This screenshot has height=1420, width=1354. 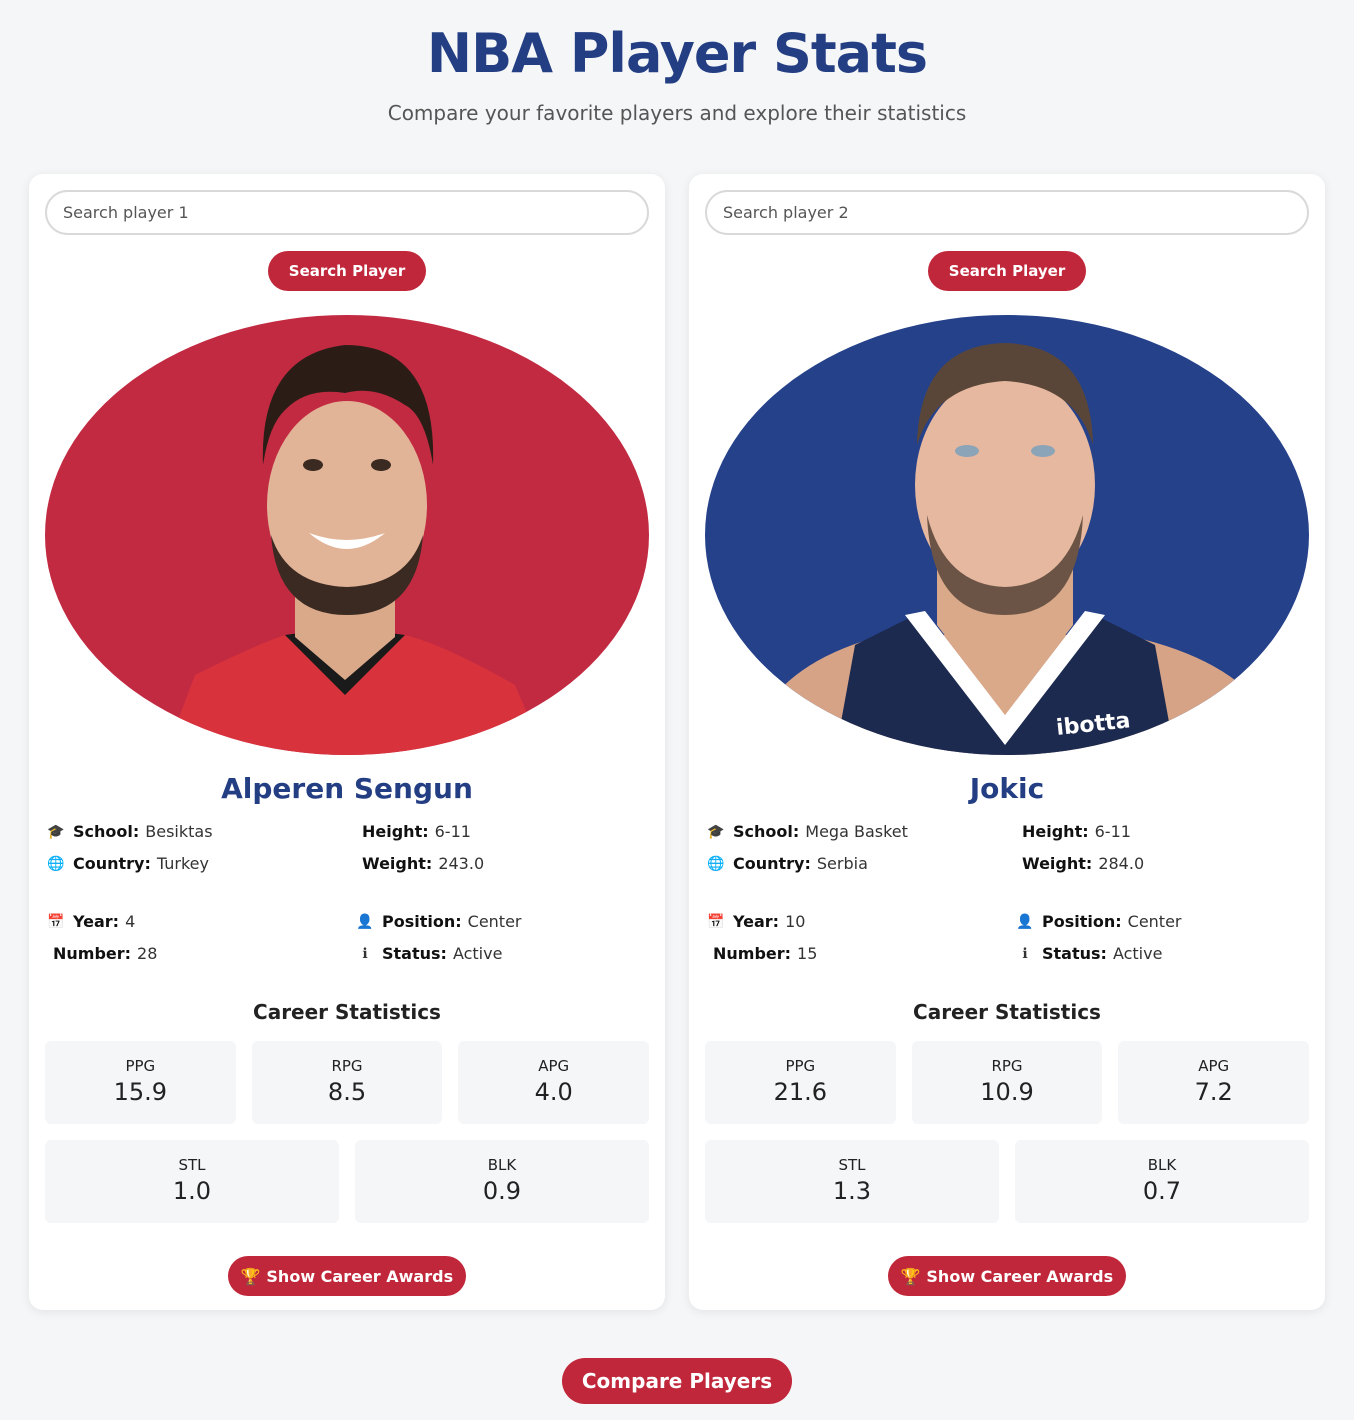 I want to click on year-field: 📅 Year: 10, so click(x=863, y=922).